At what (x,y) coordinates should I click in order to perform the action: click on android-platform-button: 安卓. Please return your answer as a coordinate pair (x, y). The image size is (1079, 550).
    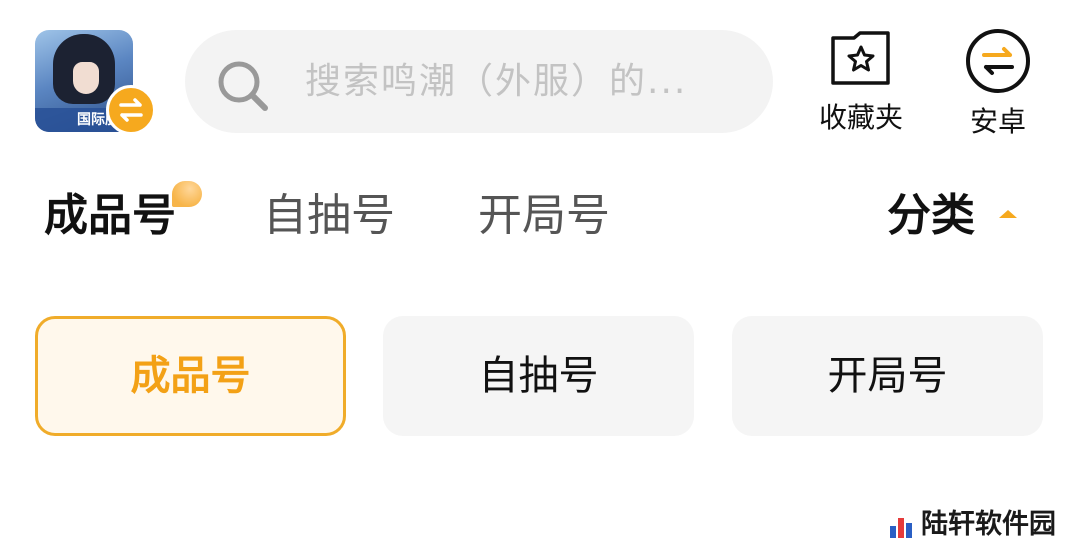
    Looking at the image, I should click on (998, 84).